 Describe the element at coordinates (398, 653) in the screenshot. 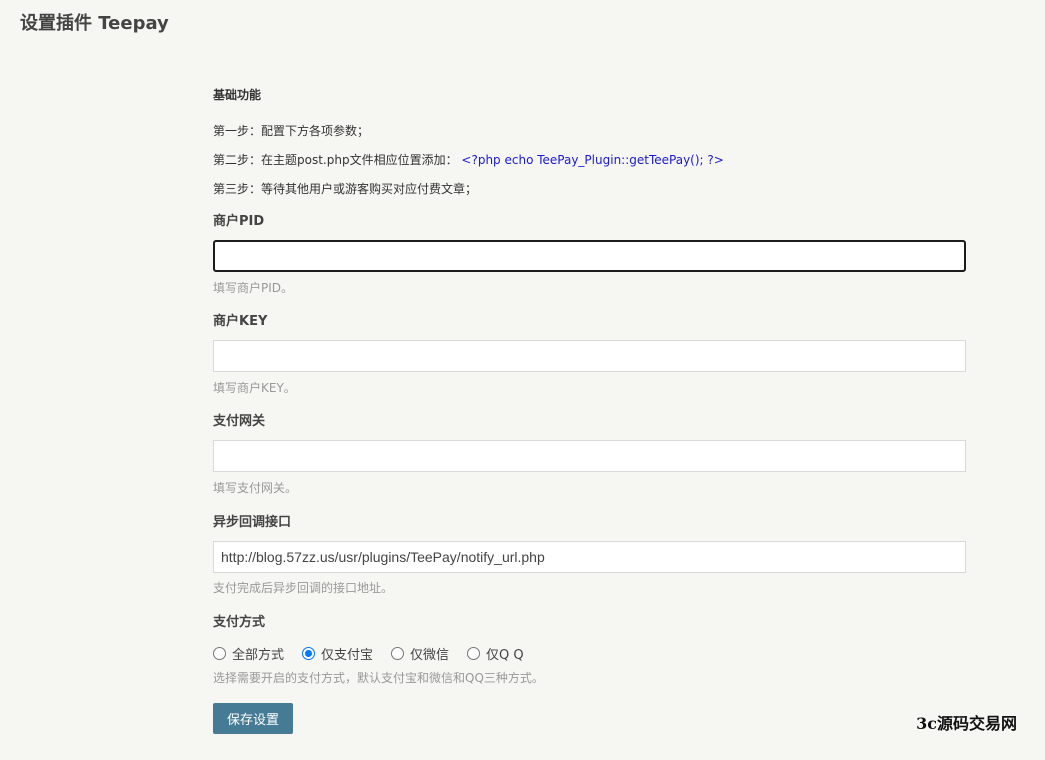

I see `radio-button-wechat` at that location.